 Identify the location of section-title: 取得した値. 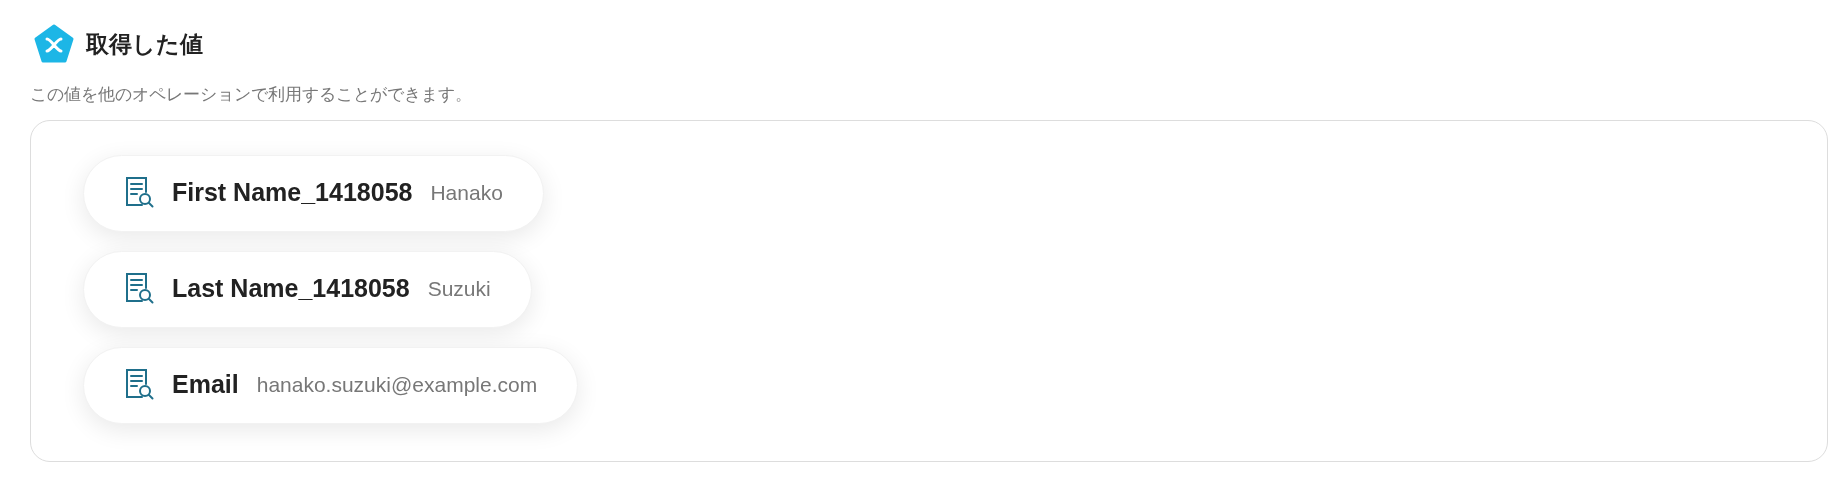
(144, 44).